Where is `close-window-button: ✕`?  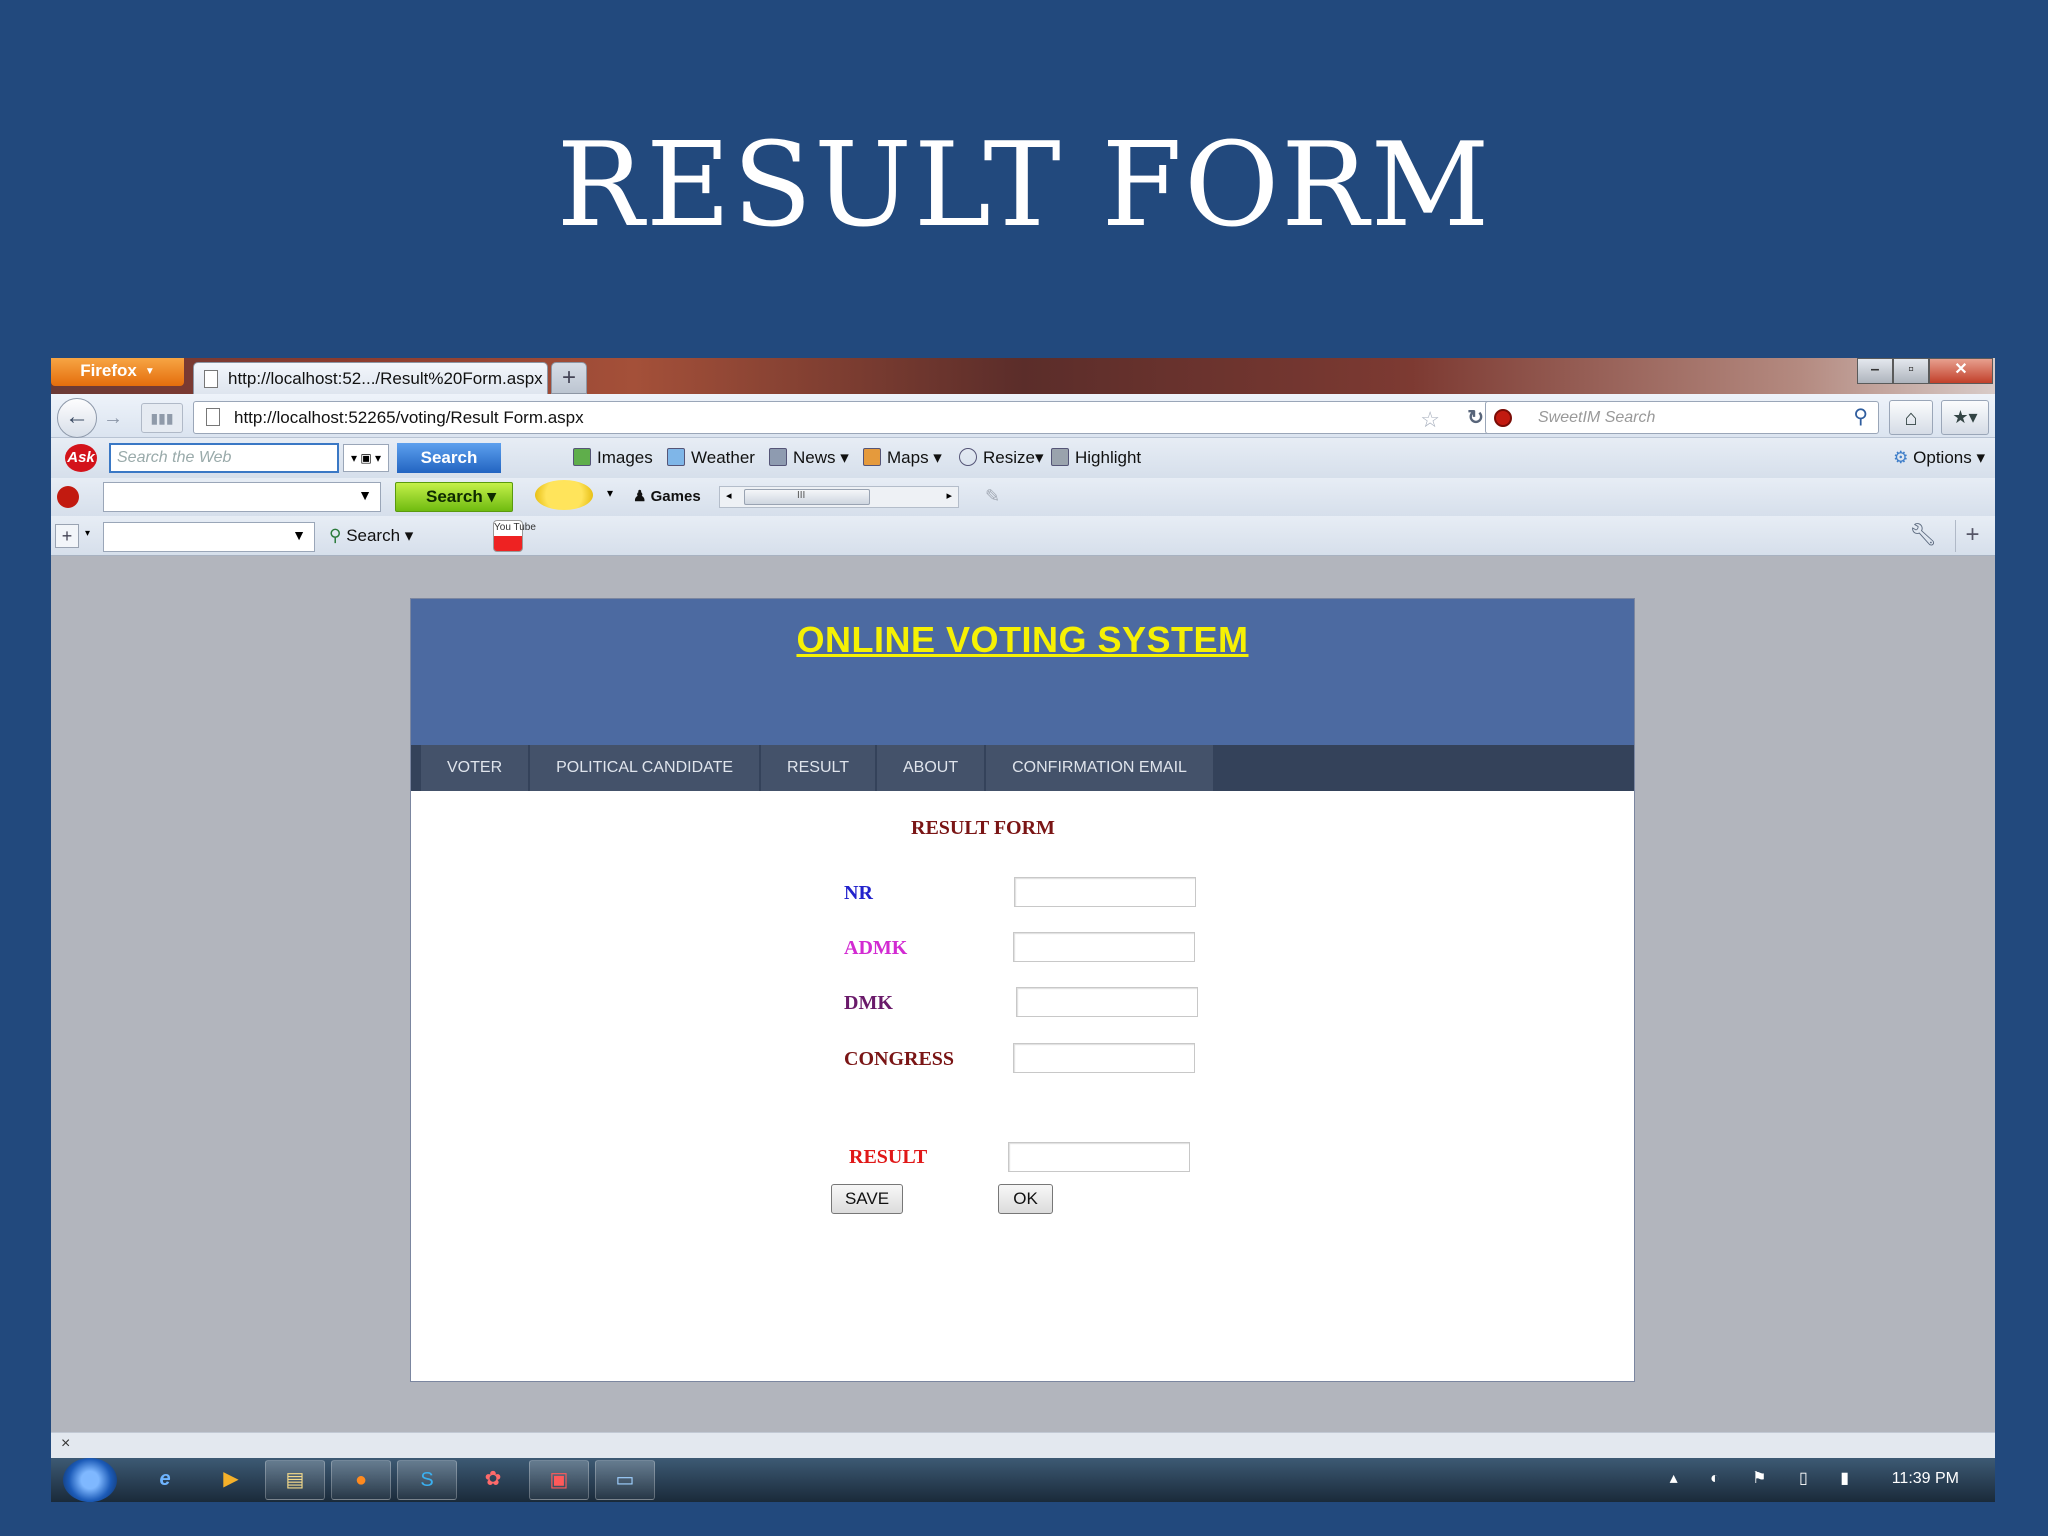 close-window-button: ✕ is located at coordinates (1961, 371).